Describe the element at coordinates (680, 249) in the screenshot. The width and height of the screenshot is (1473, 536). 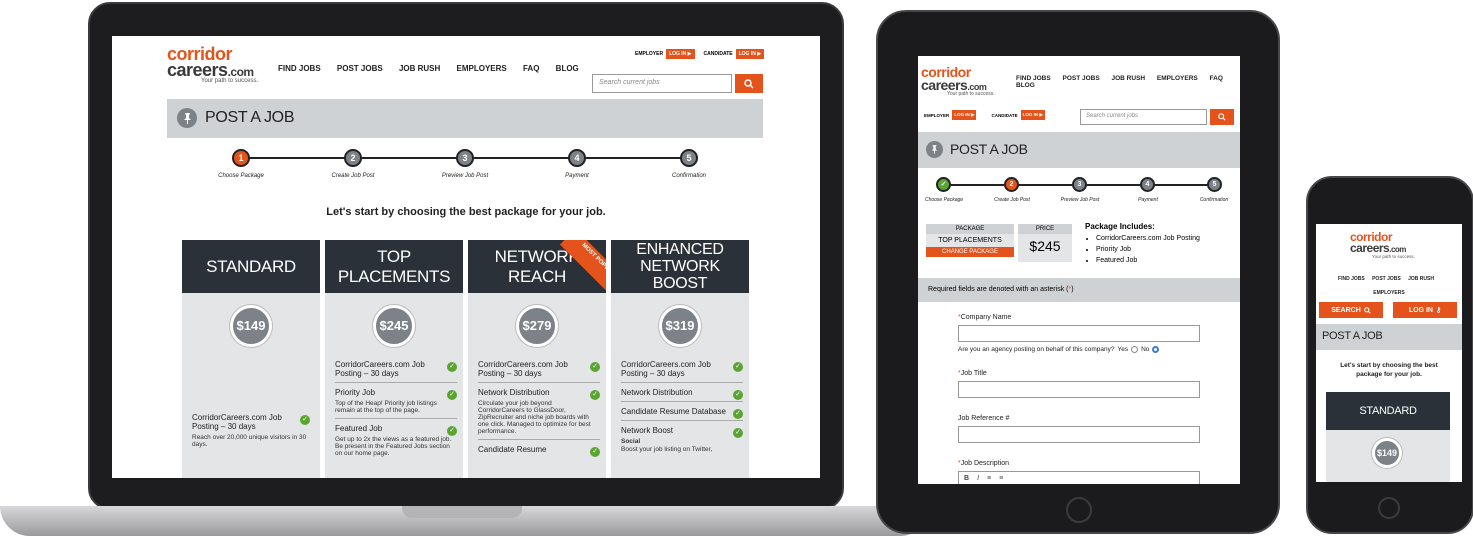
I see `package-name-line1: ENHANCED` at that location.